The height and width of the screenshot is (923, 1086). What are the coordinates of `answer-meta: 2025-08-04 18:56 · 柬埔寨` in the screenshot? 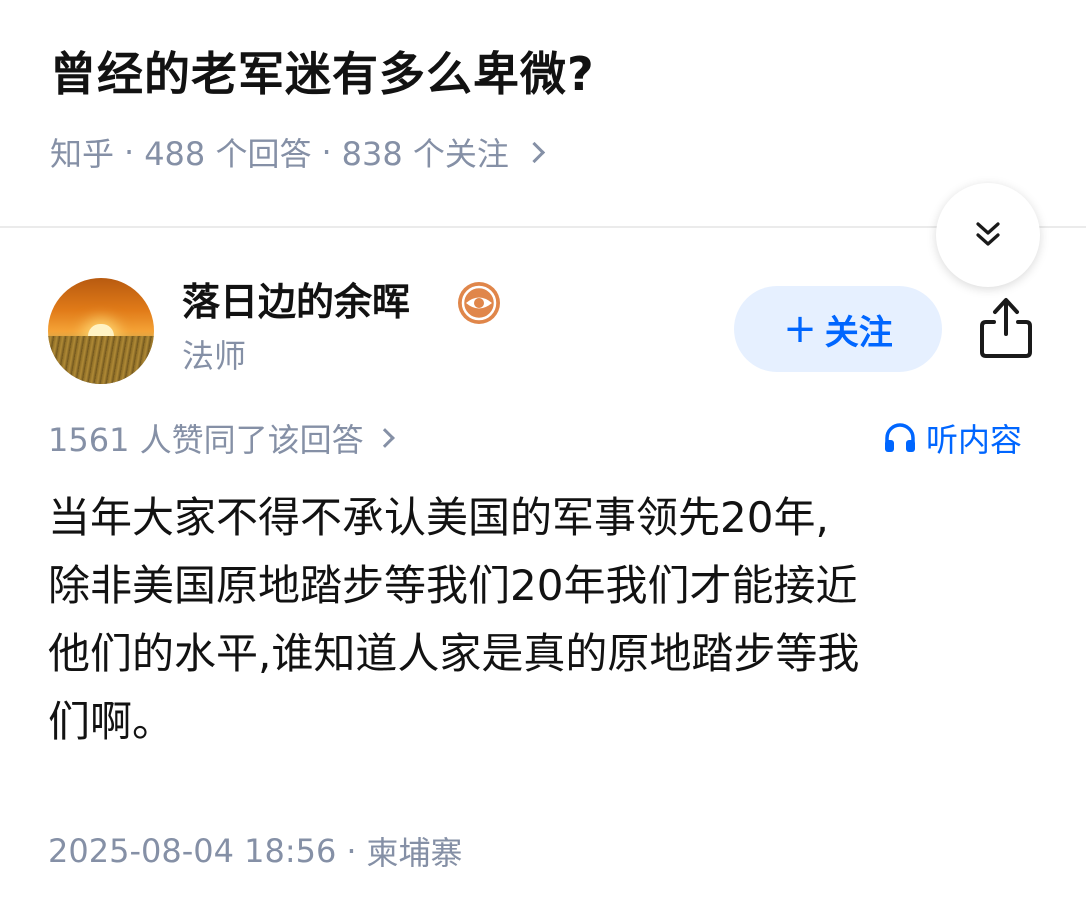 It's located at (255, 851).